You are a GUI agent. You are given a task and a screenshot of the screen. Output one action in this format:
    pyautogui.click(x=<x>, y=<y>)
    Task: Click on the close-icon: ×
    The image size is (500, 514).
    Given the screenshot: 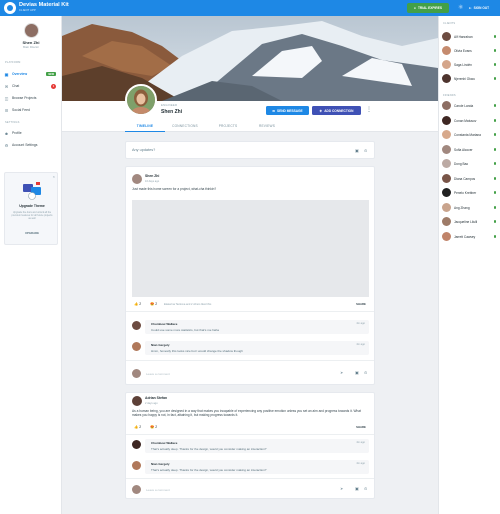 What is the action you would take?
    pyautogui.click(x=54, y=176)
    